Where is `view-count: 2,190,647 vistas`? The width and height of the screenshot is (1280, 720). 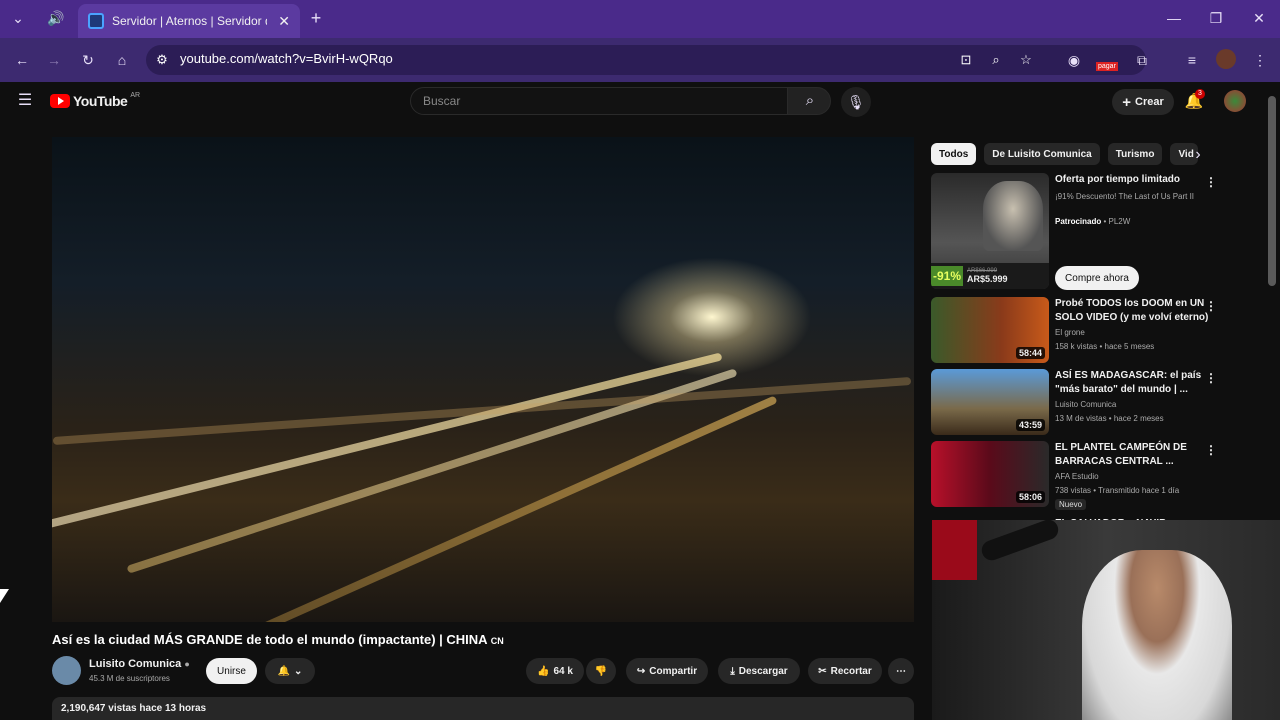 view-count: 2,190,647 vistas is located at coordinates (99, 708).